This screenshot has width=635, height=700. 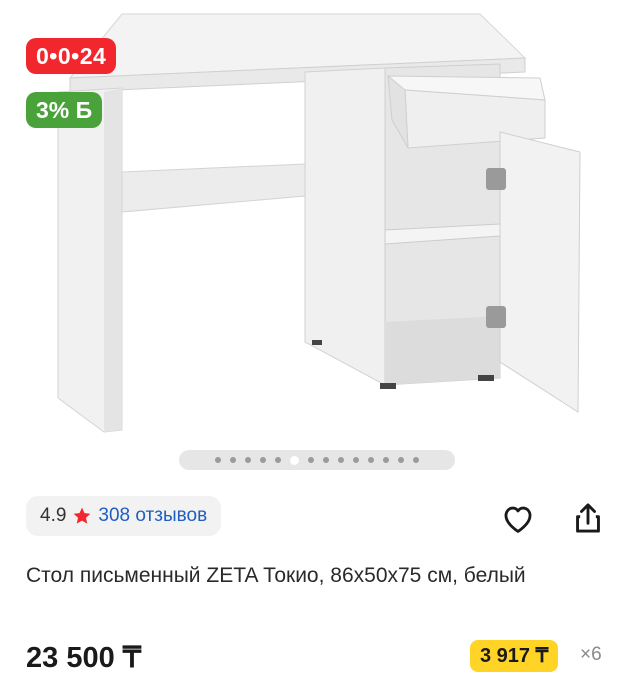 I want to click on share-icon, so click(x=588, y=520).